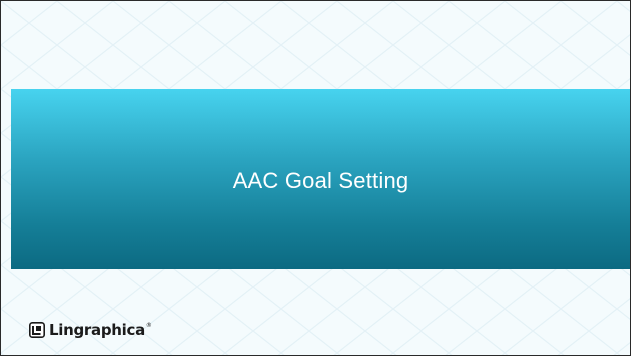  Describe the element at coordinates (97, 330) in the screenshot. I see `logo-wordmark: Lingraphica` at that location.